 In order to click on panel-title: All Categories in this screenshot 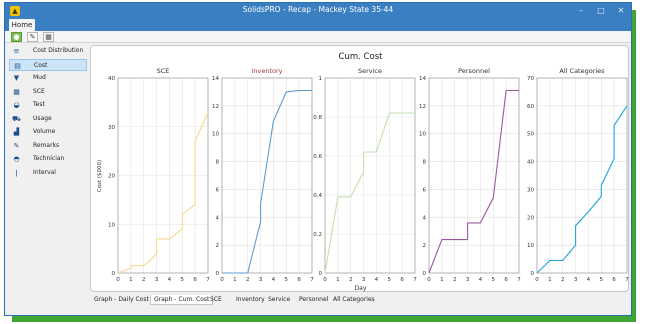, I will do `click(582, 71)`.